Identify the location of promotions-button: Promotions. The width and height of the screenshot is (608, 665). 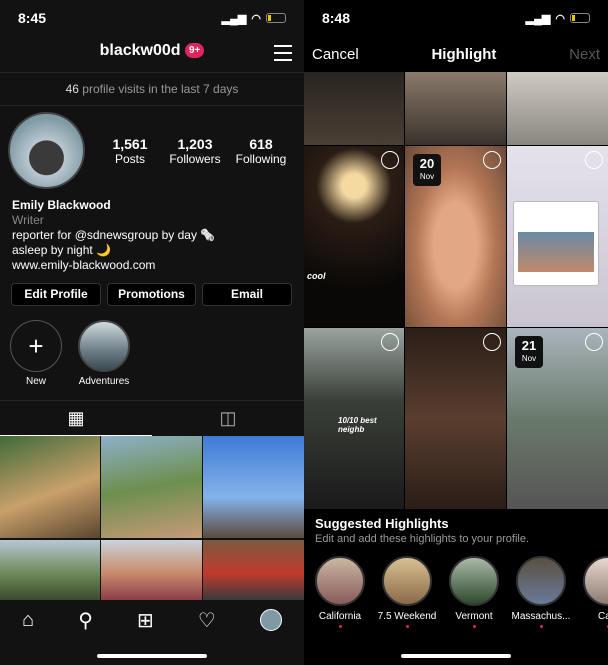
(151, 294).